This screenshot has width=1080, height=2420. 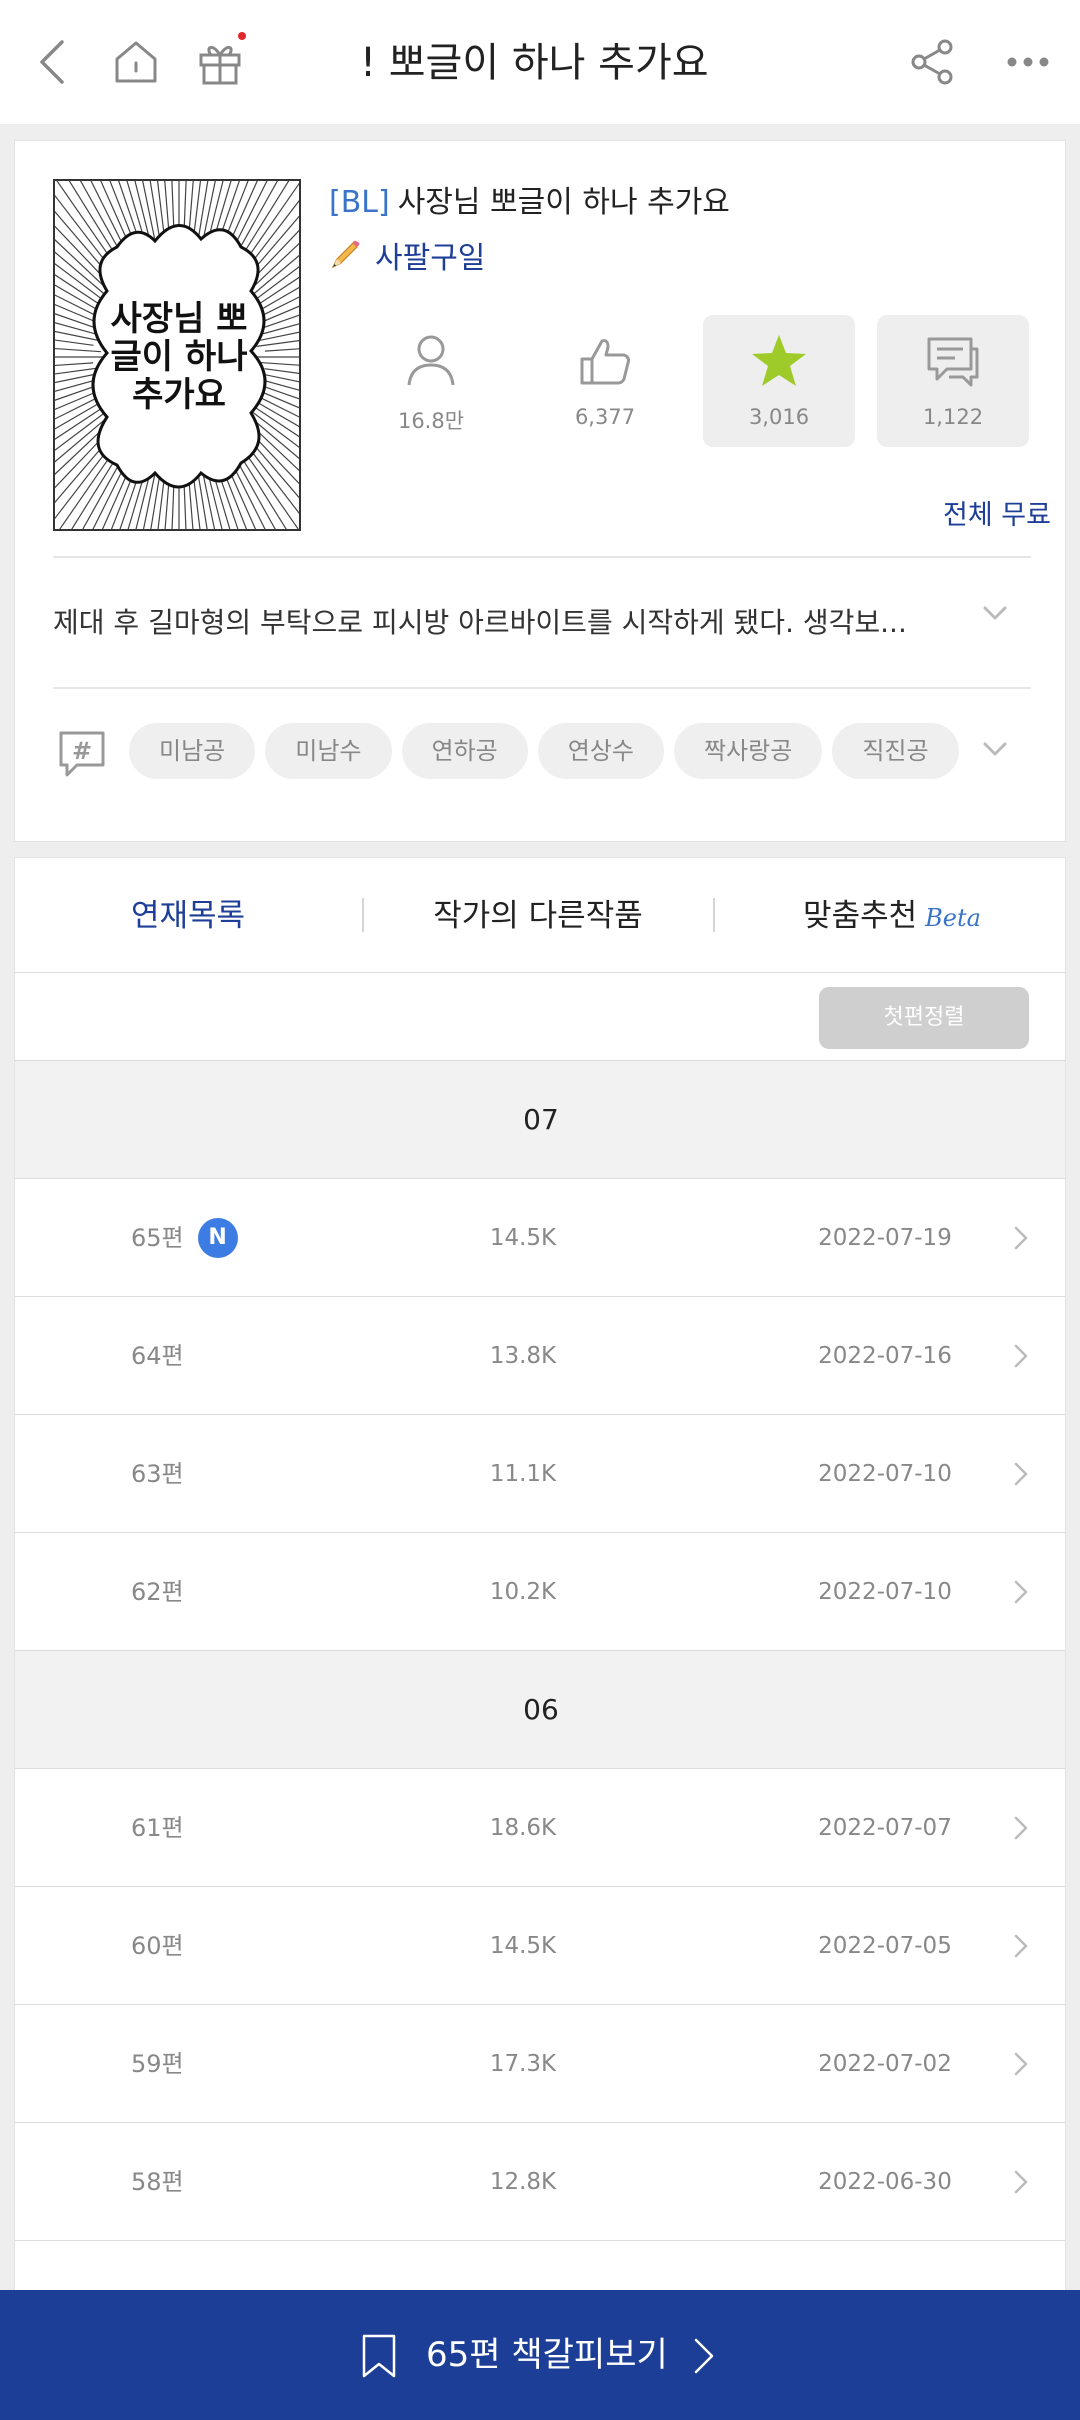 I want to click on rating-count: 3,016, so click(x=779, y=417).